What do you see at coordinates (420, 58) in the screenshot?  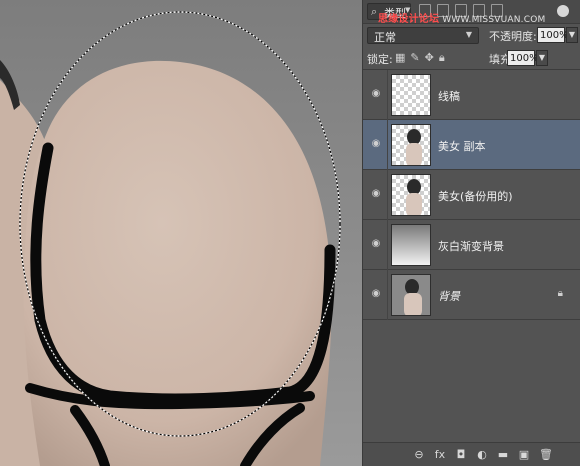 I see `lock-icons: ▦ ✎ ✥ 🔒︎` at bounding box center [420, 58].